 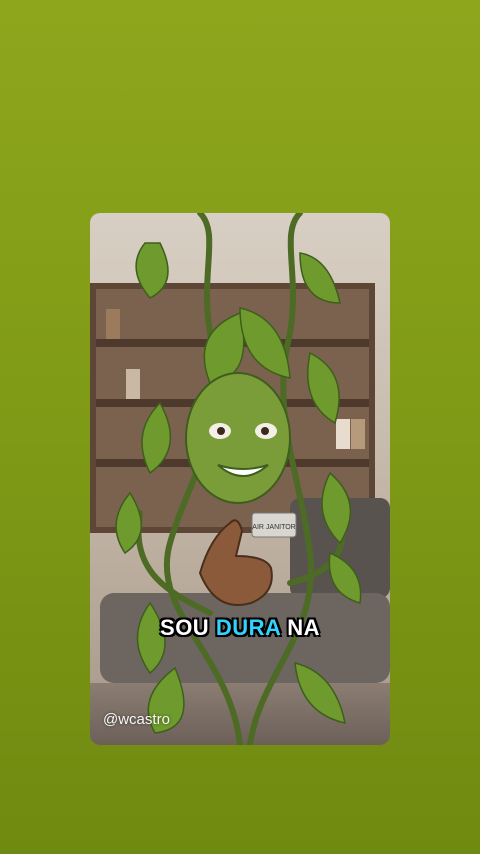 I want to click on caption-word-highlight: DURA, so click(x=248, y=627).